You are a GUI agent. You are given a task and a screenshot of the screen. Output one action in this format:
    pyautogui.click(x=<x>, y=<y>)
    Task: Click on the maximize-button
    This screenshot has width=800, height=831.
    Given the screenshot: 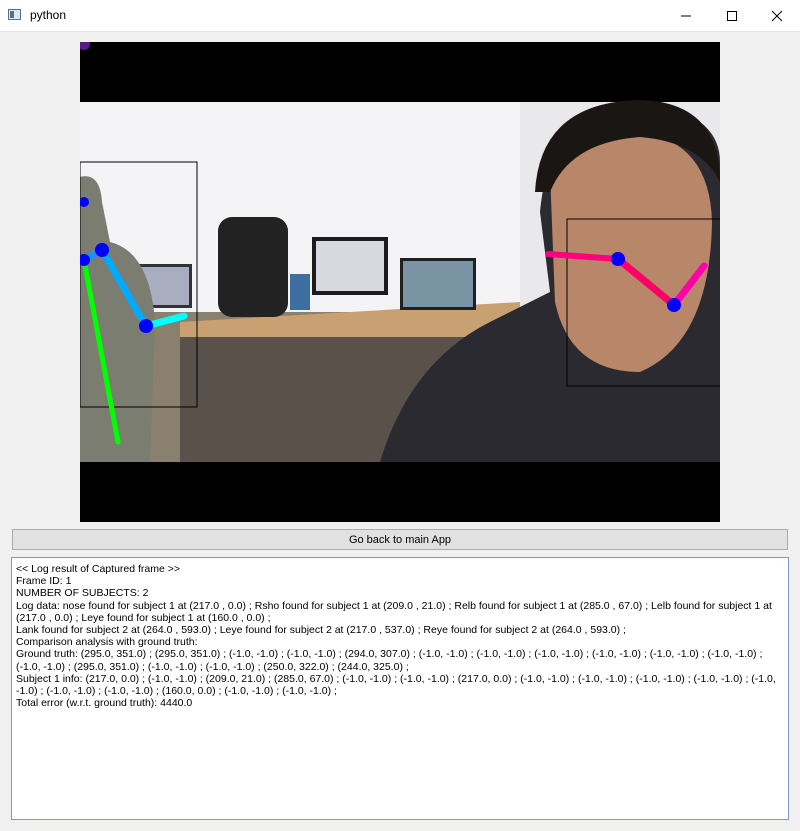 What is the action you would take?
    pyautogui.click(x=732, y=15)
    